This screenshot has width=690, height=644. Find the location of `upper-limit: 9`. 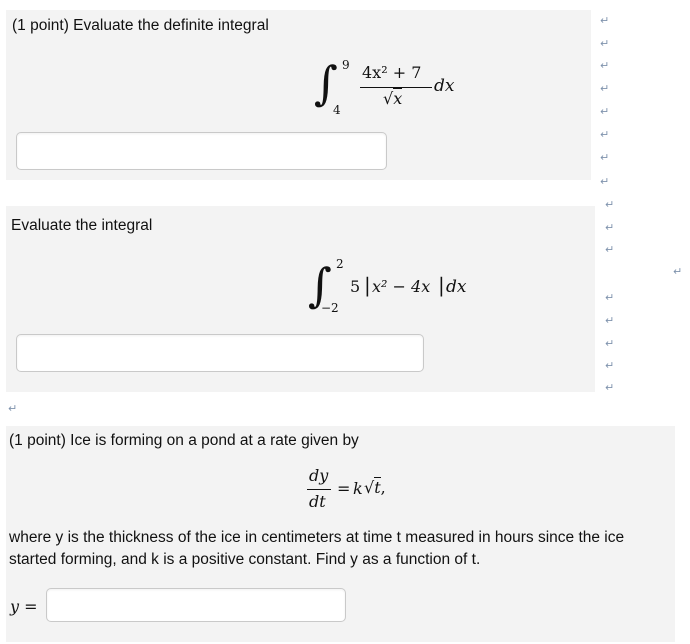

upper-limit: 9 is located at coordinates (346, 65).